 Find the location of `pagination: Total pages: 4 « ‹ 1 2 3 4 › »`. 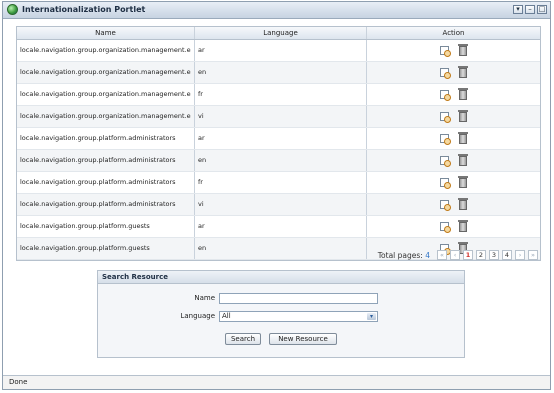

pagination: Total pages: 4 « ‹ 1 2 3 4 › » is located at coordinates (458, 255).